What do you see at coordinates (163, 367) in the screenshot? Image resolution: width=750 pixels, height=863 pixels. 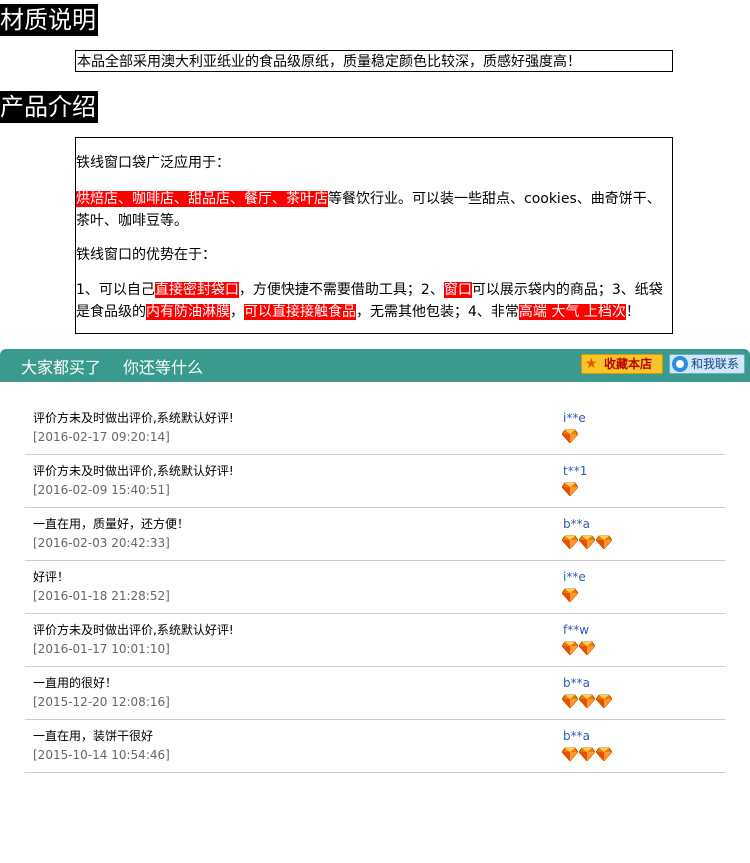 I see `bar-right-text: 你还等什么` at bounding box center [163, 367].